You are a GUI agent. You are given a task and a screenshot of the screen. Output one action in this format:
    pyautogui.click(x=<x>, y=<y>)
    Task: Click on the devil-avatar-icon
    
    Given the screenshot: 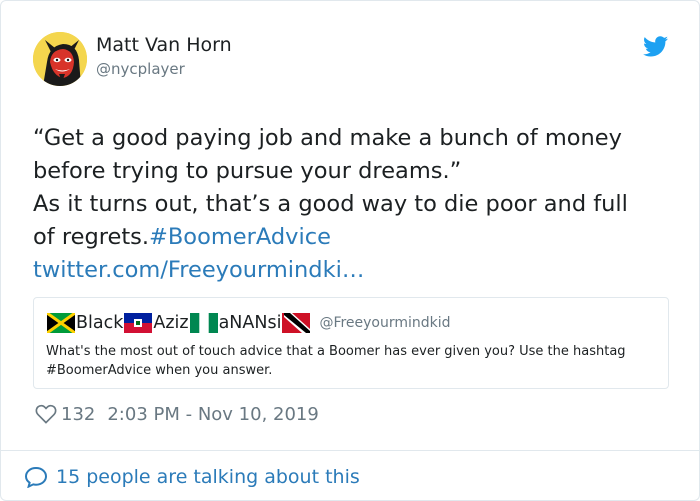 What is the action you would take?
    pyautogui.click(x=60, y=59)
    